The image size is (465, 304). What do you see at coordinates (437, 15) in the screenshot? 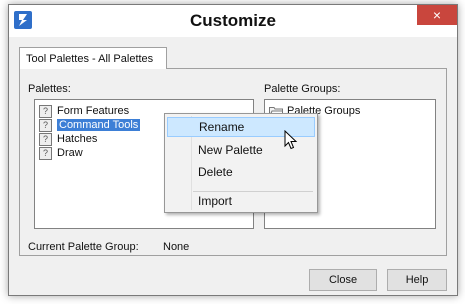
I see `close-window-button: ×` at bounding box center [437, 15].